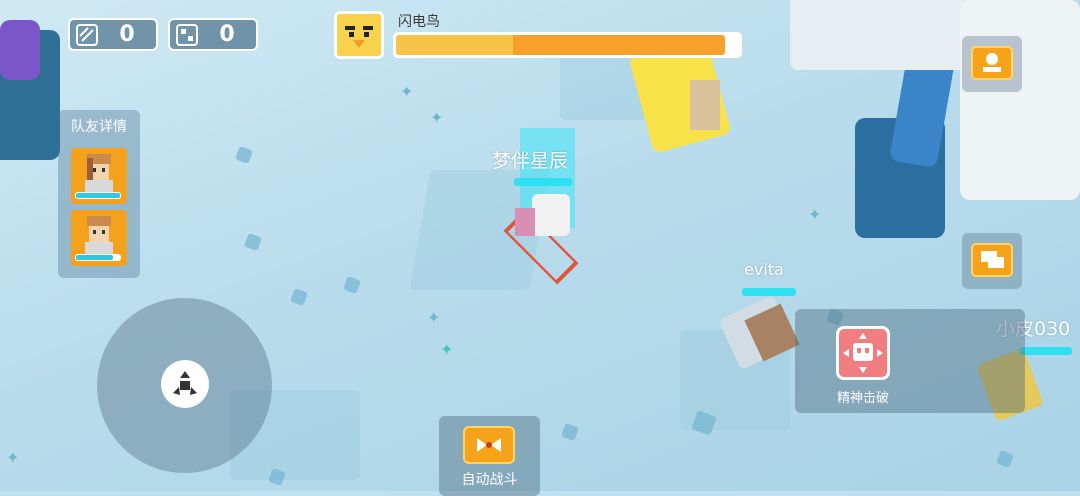 The image size is (1080, 496). I want to click on boss-health-bar, so click(567, 45).